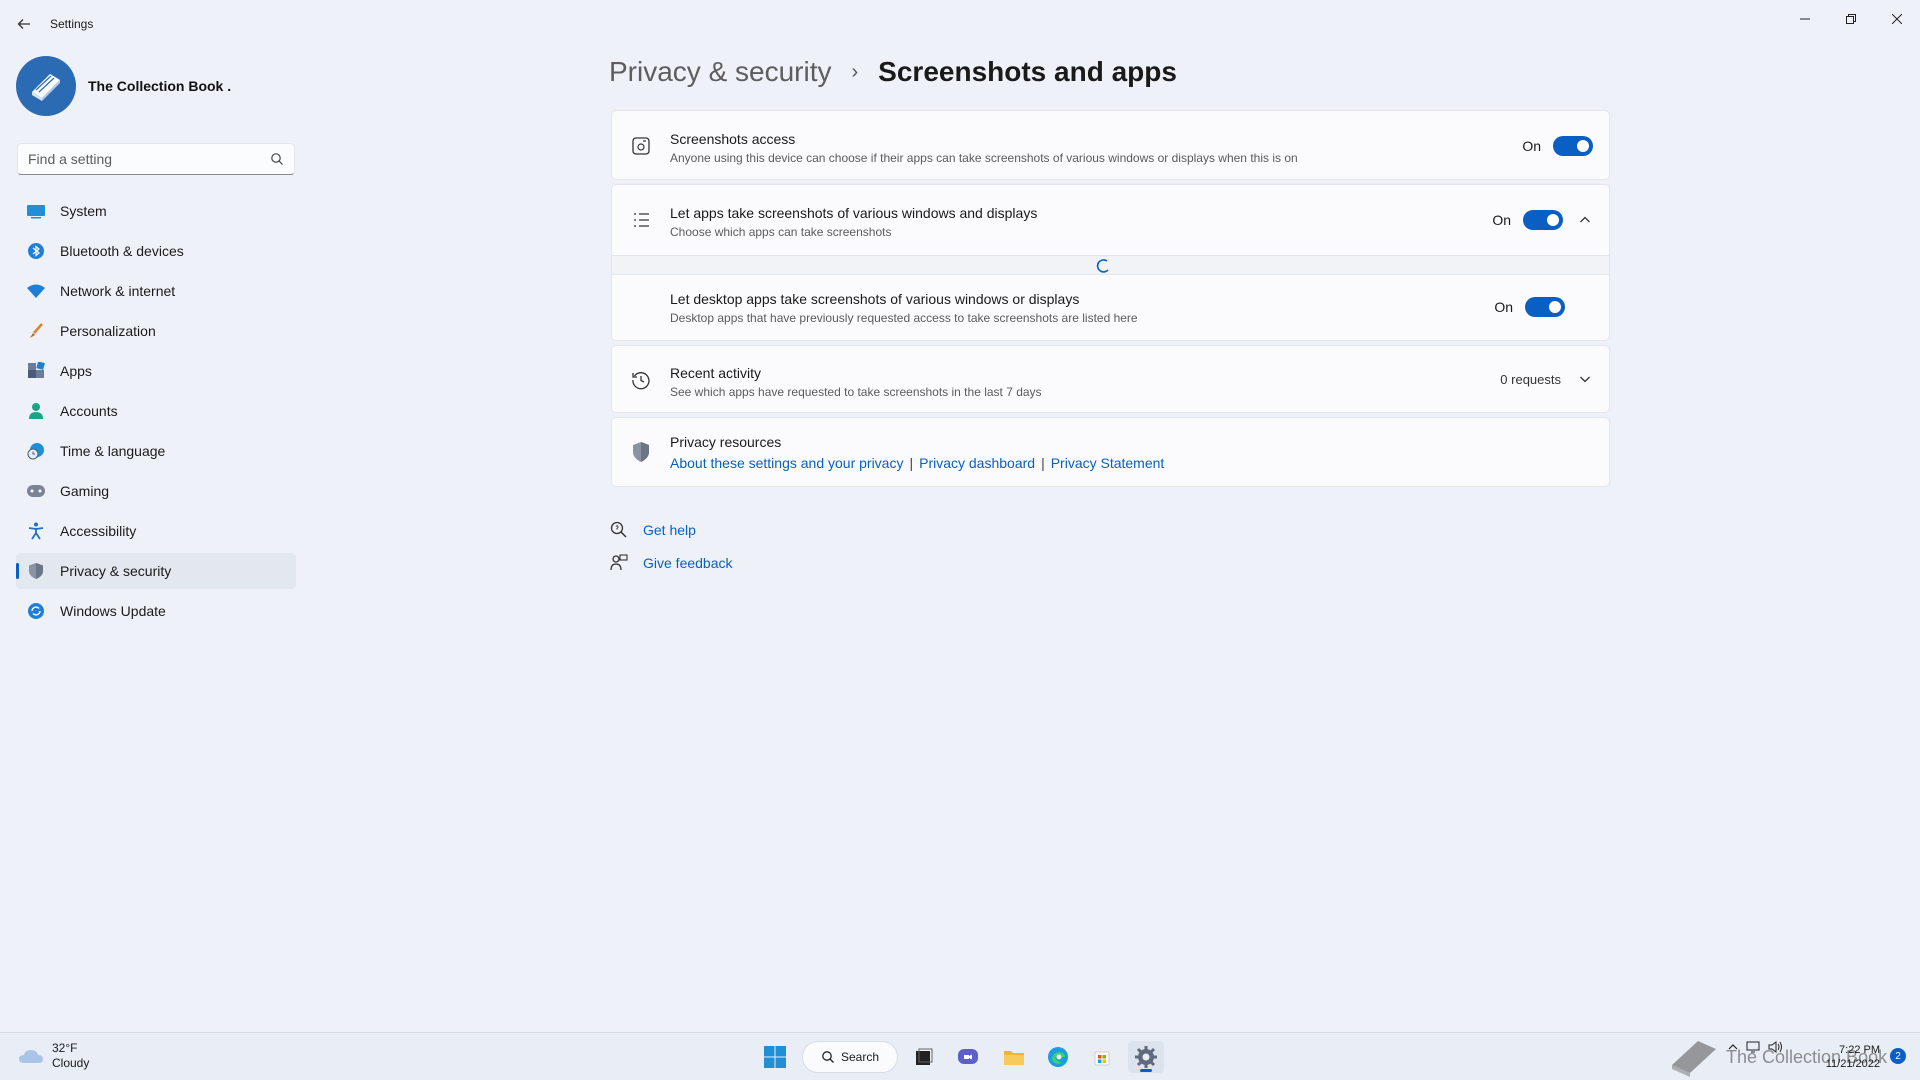 The height and width of the screenshot is (1080, 1920). I want to click on taskbar-search: Search, so click(850, 1057).